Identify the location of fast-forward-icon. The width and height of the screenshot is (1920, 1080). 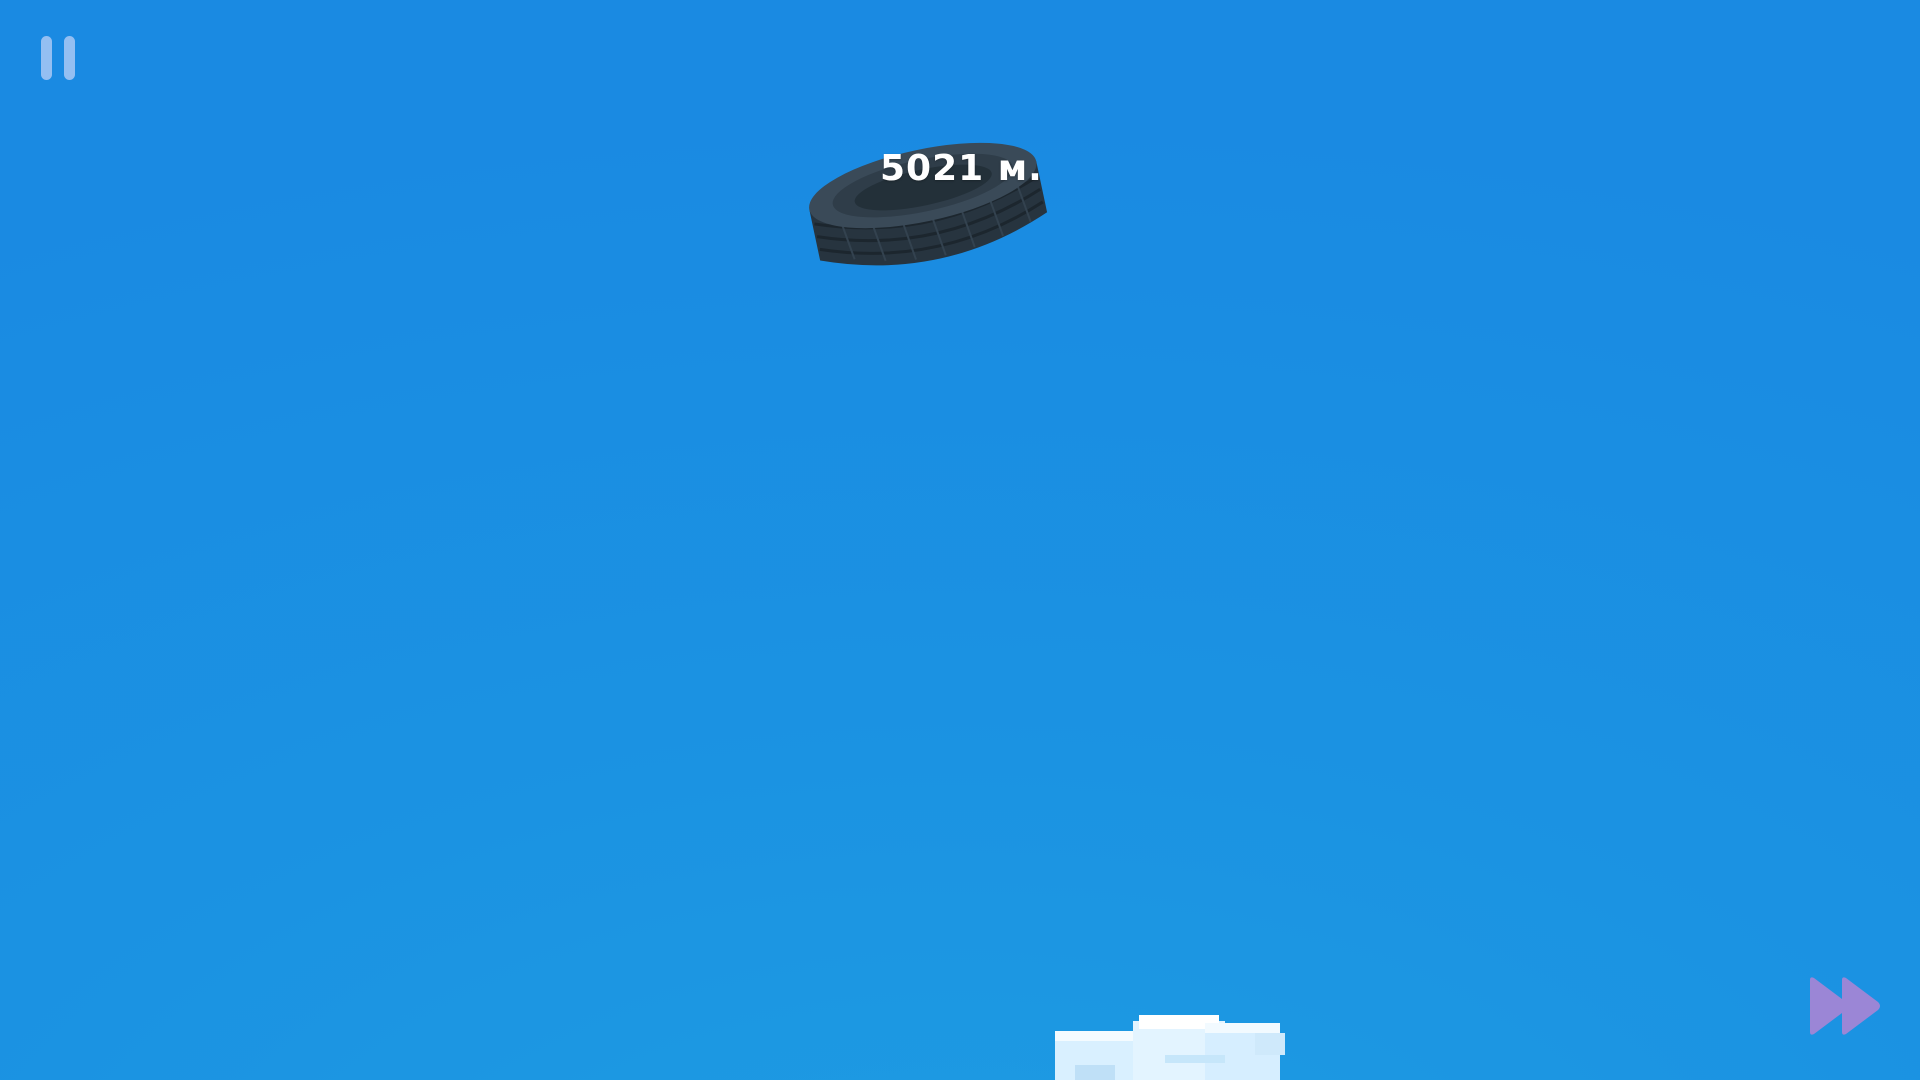
(1845, 1006).